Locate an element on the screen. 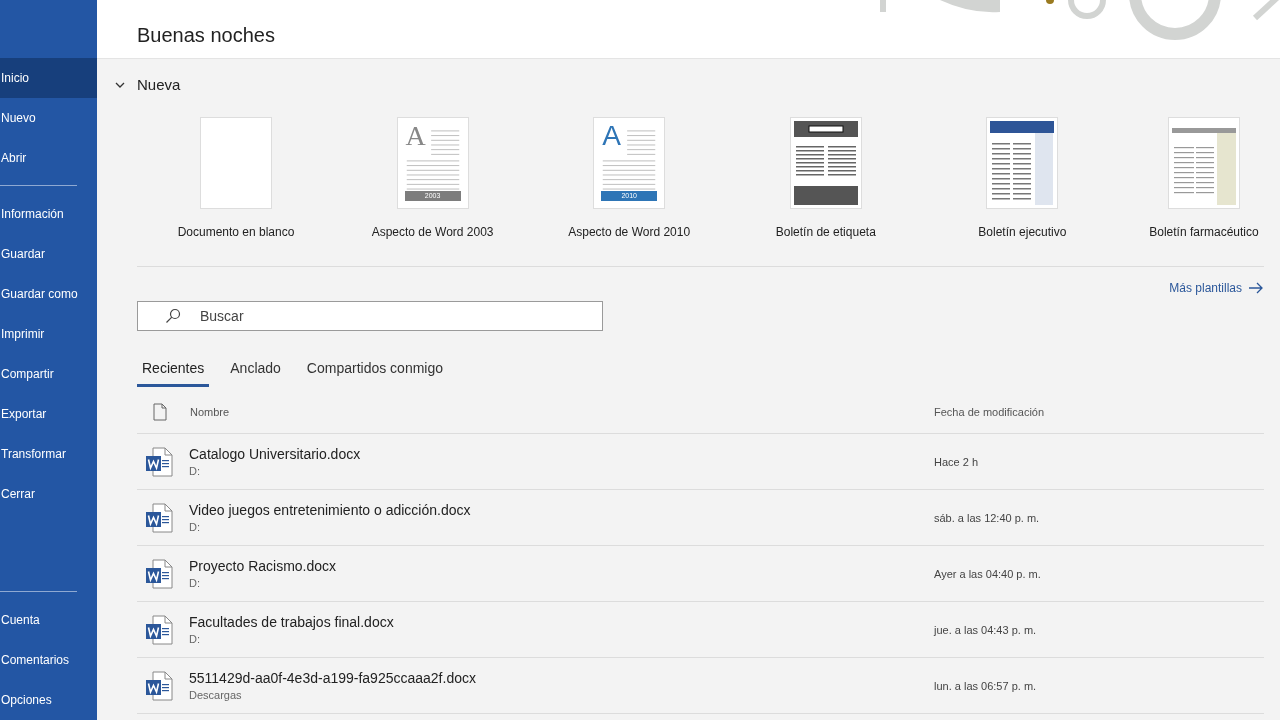 This screenshot has width=1280, height=720. more-templates-link: Más plantillas is located at coordinates (1205, 288).